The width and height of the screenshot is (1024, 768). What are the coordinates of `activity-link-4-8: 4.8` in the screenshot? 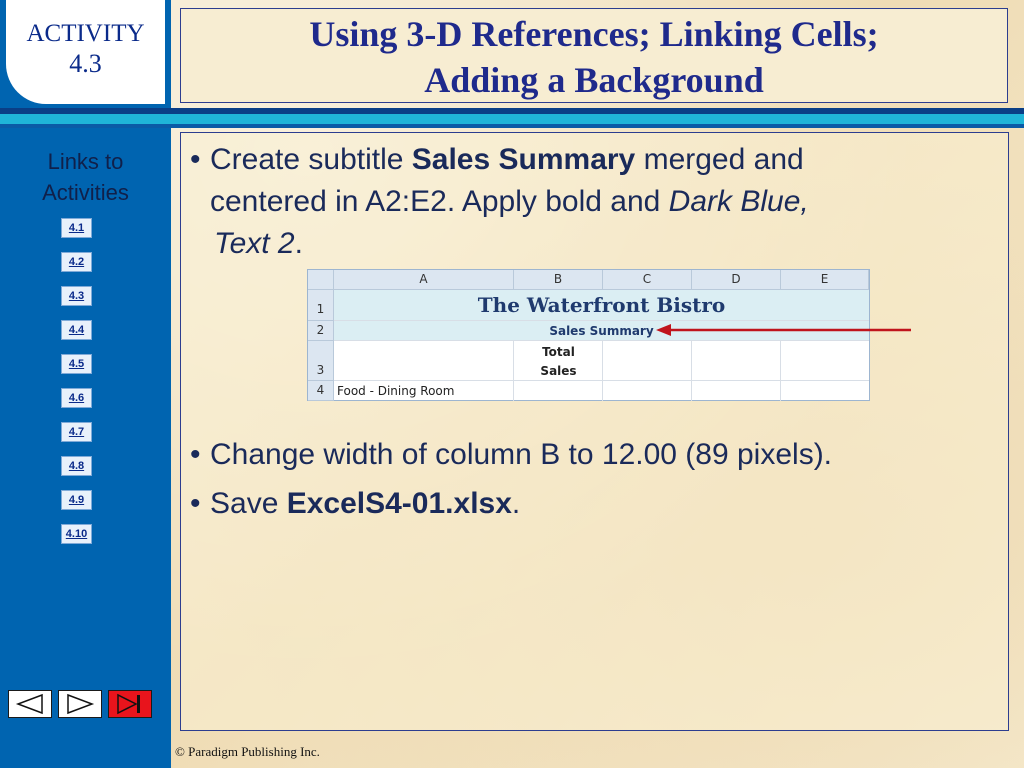 It's located at (76, 466).